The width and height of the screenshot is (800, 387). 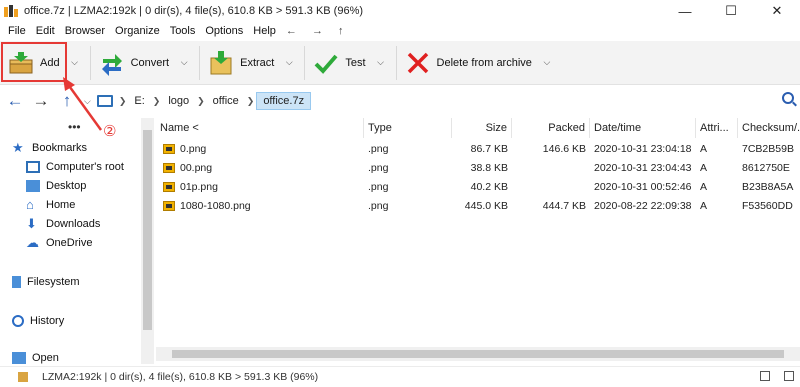 What do you see at coordinates (685, 11) in the screenshot?
I see `minimize-button: —` at bounding box center [685, 11].